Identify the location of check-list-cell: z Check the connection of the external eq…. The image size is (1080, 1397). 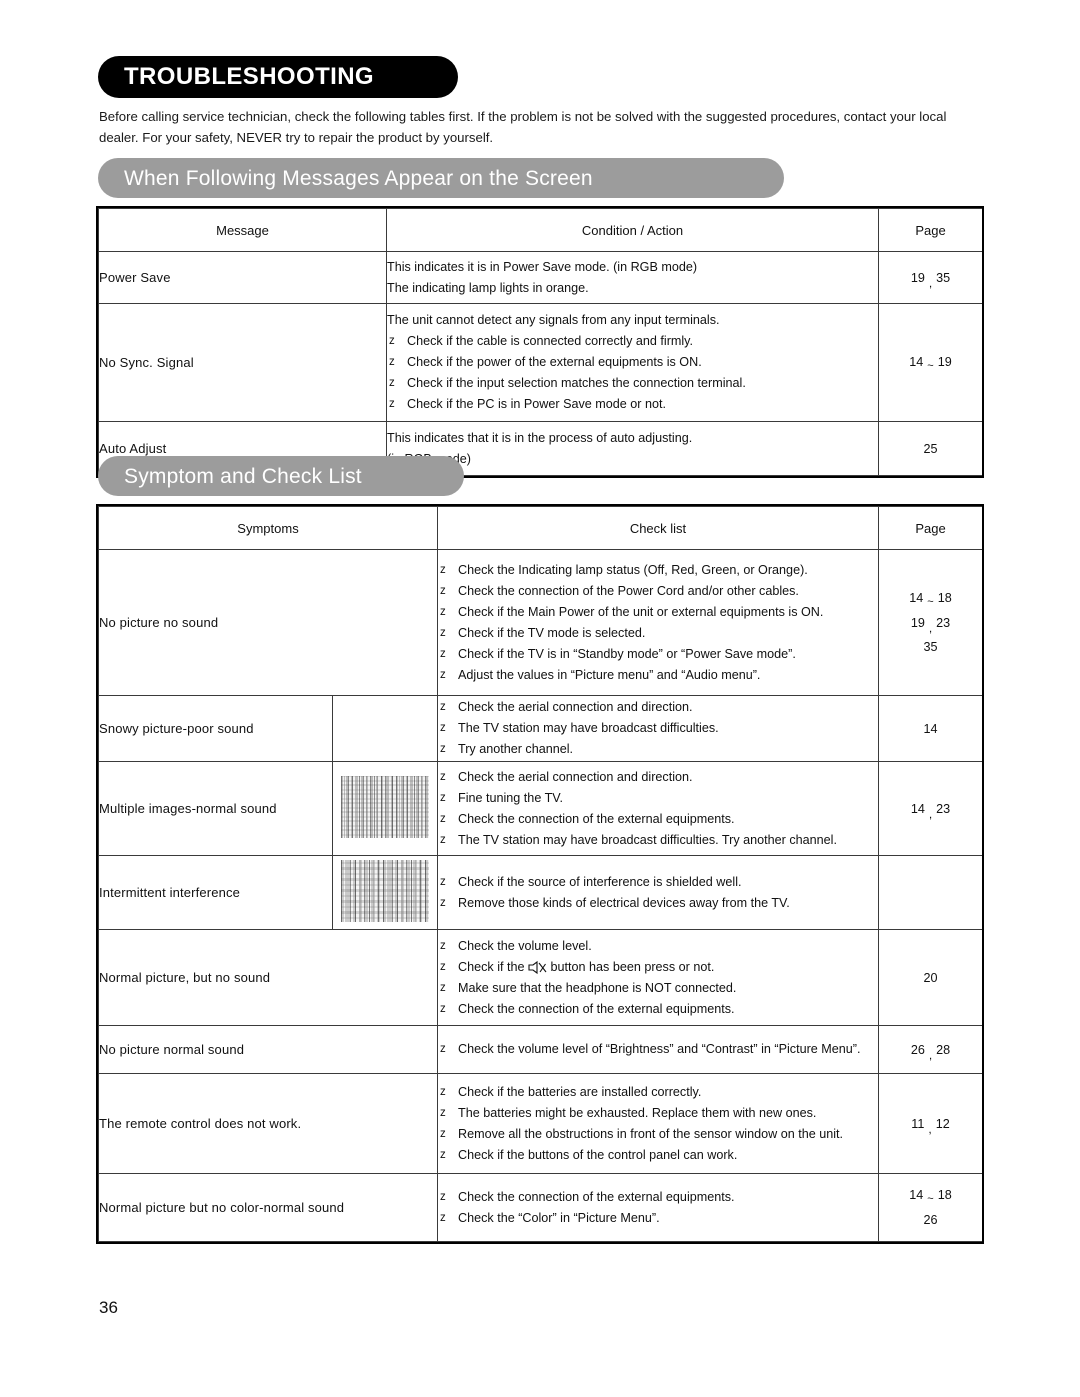
(658, 1207).